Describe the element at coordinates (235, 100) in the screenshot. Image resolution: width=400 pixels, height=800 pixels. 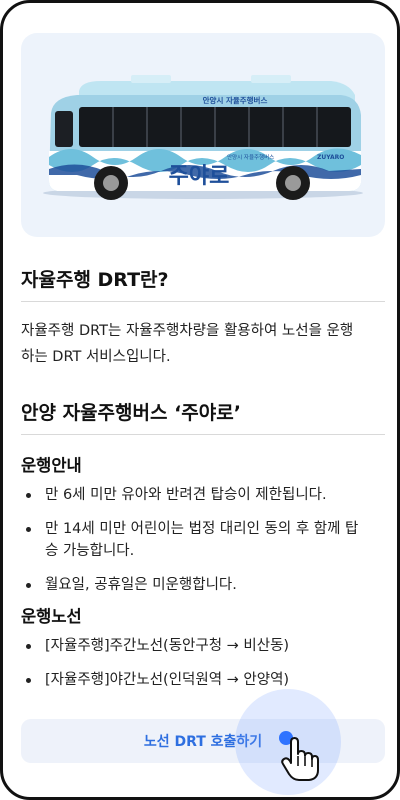
I see `bus-top-label: 안양시 자율주행버스` at that location.